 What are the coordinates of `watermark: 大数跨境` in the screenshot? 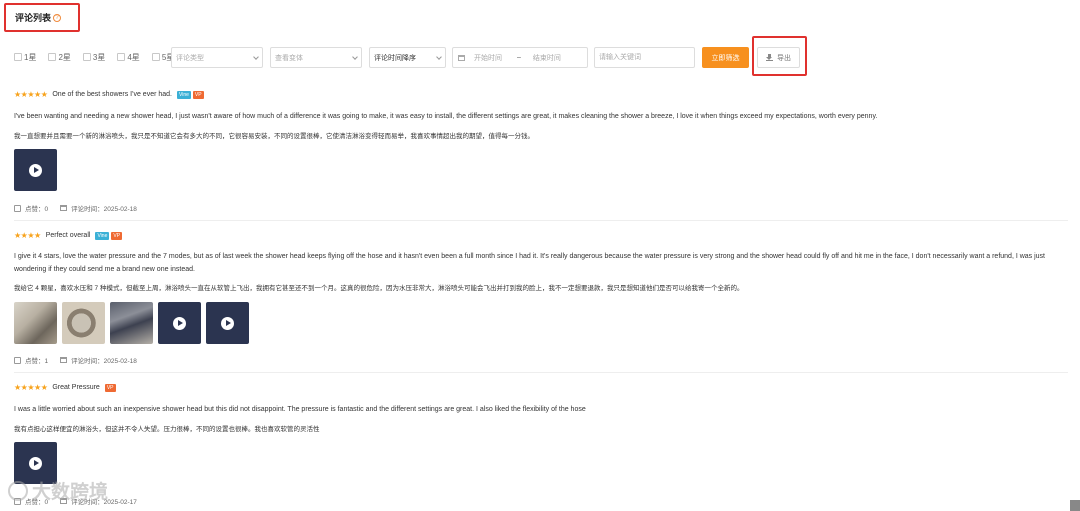 It's located at (58, 490).